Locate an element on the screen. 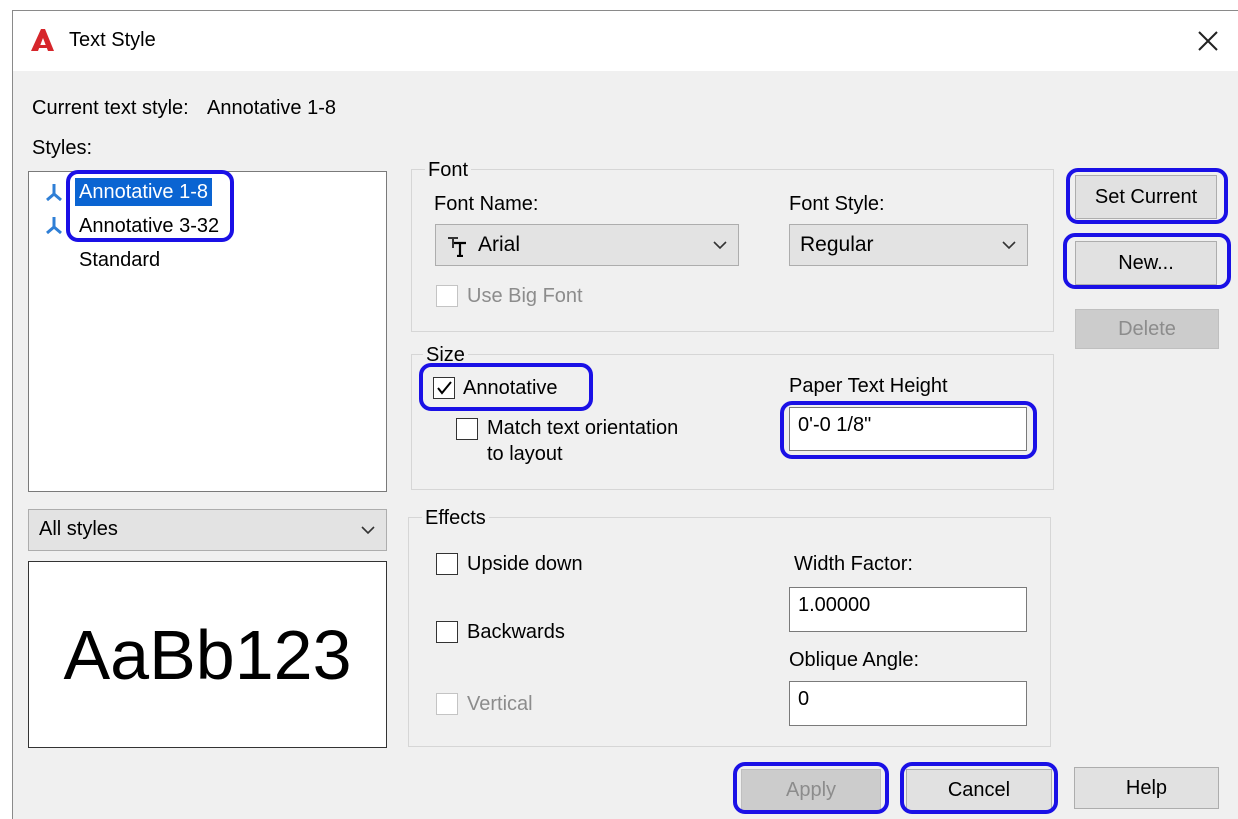 This screenshot has height=819, width=1238. styles-filter-dropdown: All styles is located at coordinates (207, 530).